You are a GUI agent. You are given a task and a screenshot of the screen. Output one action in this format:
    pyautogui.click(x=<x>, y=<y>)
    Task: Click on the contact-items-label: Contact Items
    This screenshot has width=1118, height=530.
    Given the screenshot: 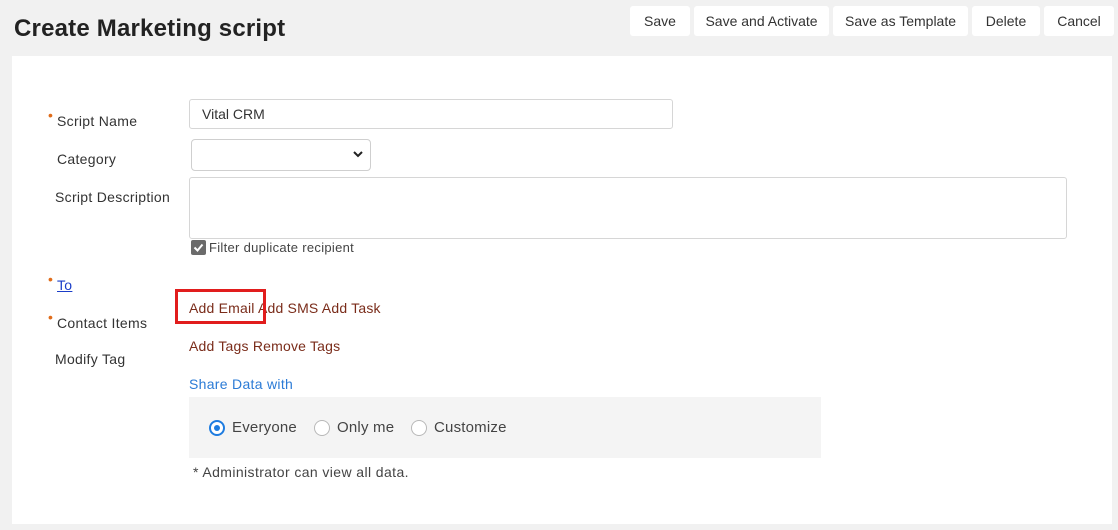 What is the action you would take?
    pyautogui.click(x=102, y=323)
    